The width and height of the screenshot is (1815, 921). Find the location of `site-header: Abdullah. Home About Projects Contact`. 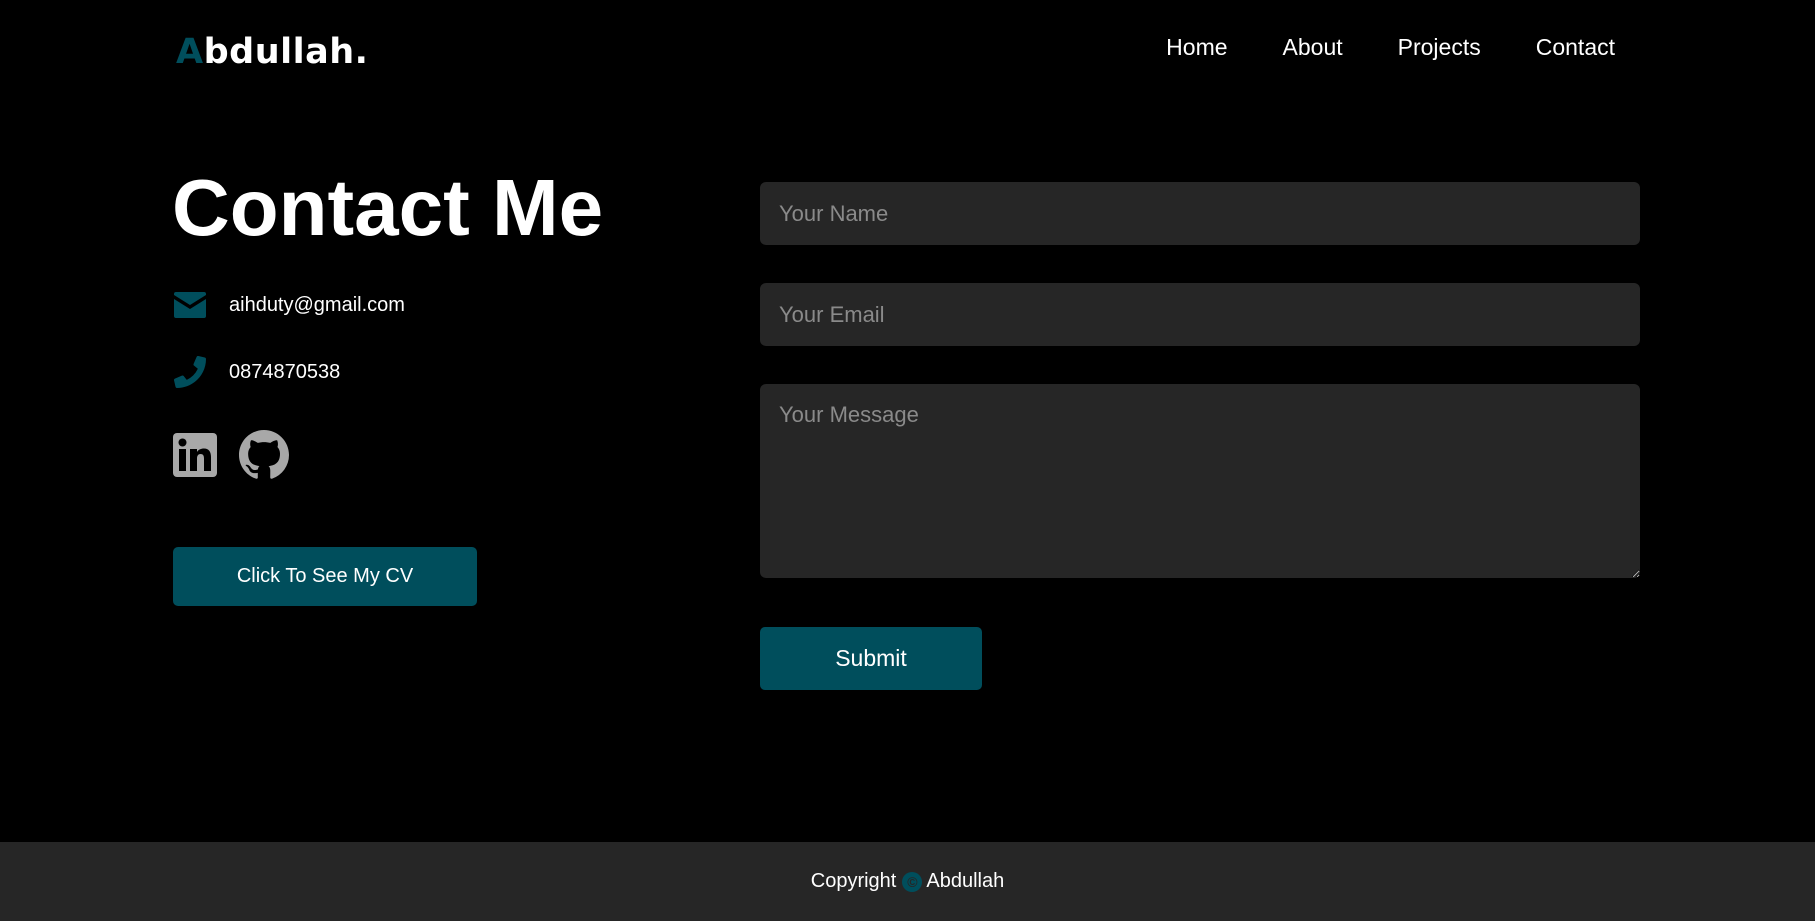

site-header: Abdullah. Home About Projects Contact is located at coordinates (907, 50).